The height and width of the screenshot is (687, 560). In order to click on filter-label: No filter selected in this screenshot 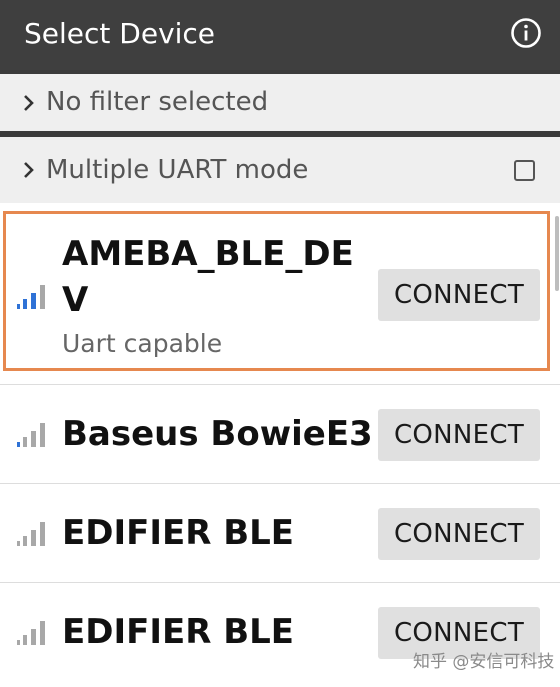, I will do `click(157, 102)`.